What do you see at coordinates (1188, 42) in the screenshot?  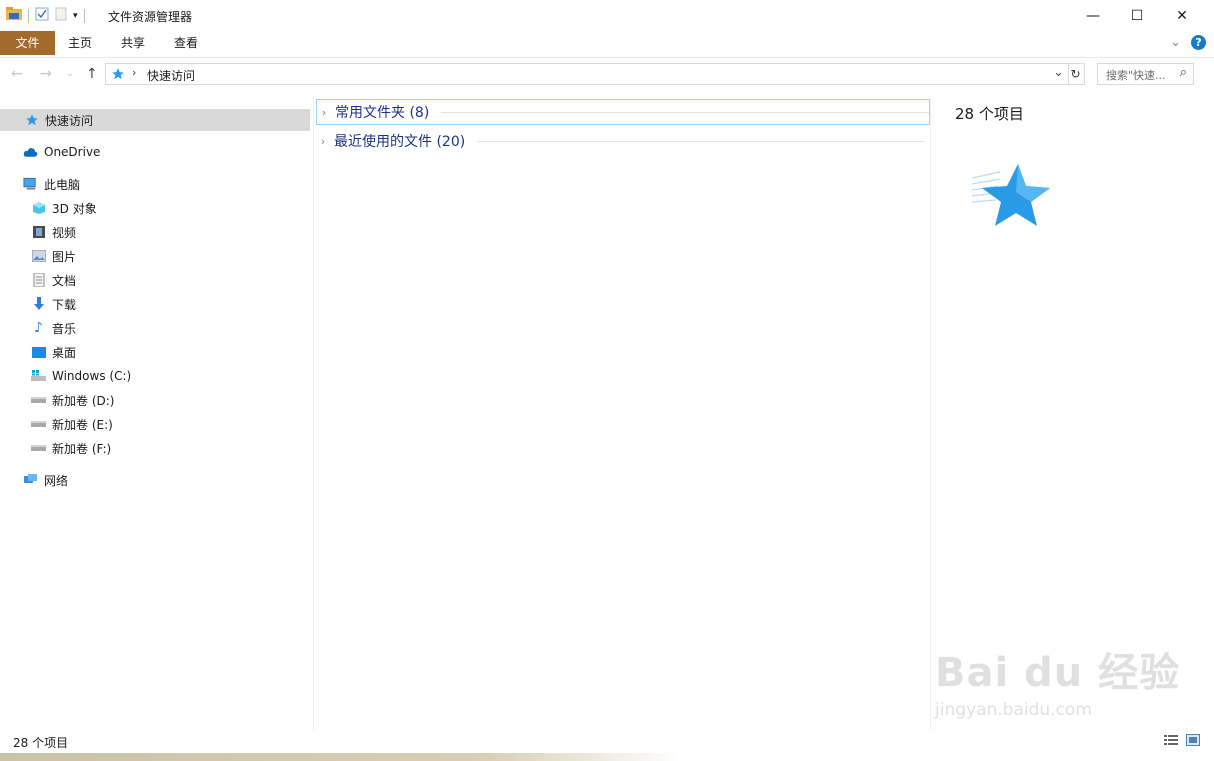 I see `ribbon-controls: ⌄ ?` at bounding box center [1188, 42].